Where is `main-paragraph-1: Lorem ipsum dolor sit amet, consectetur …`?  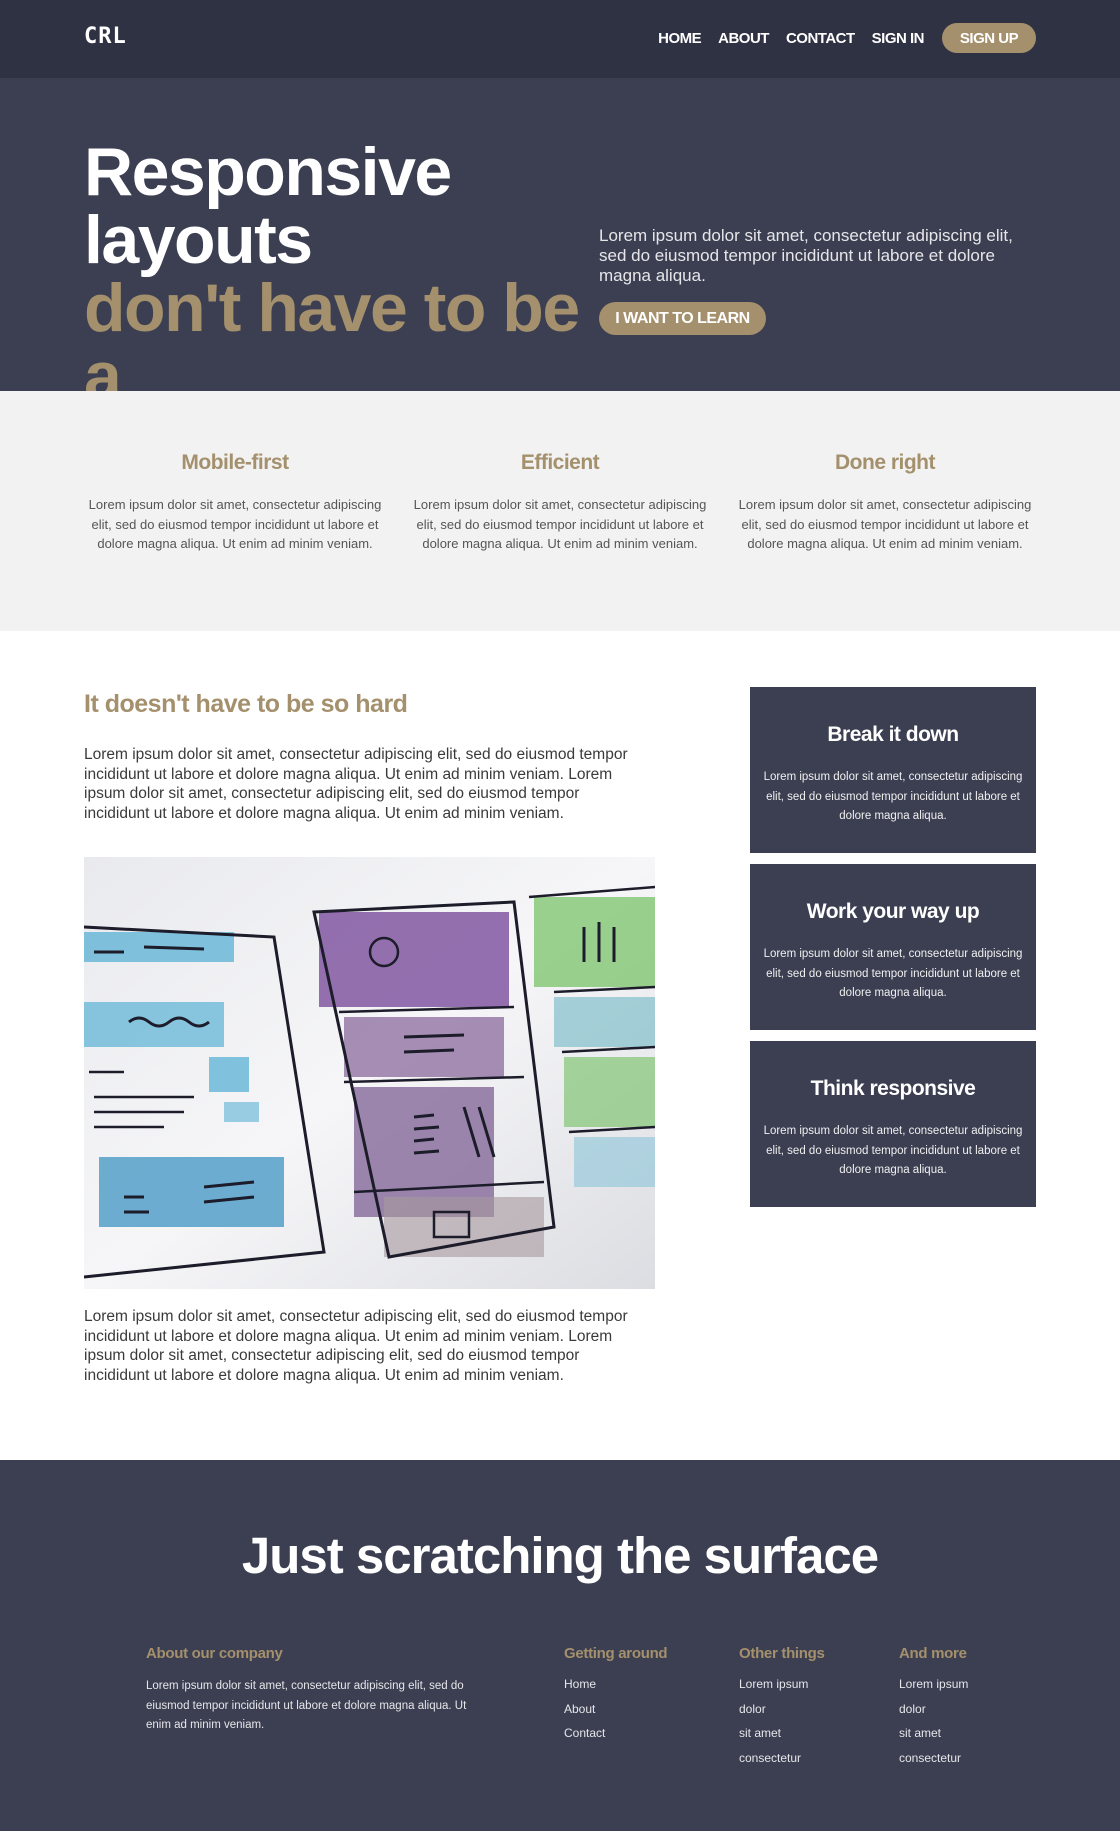 main-paragraph-1: Lorem ipsum dolor sit amet, consectetur … is located at coordinates (356, 784).